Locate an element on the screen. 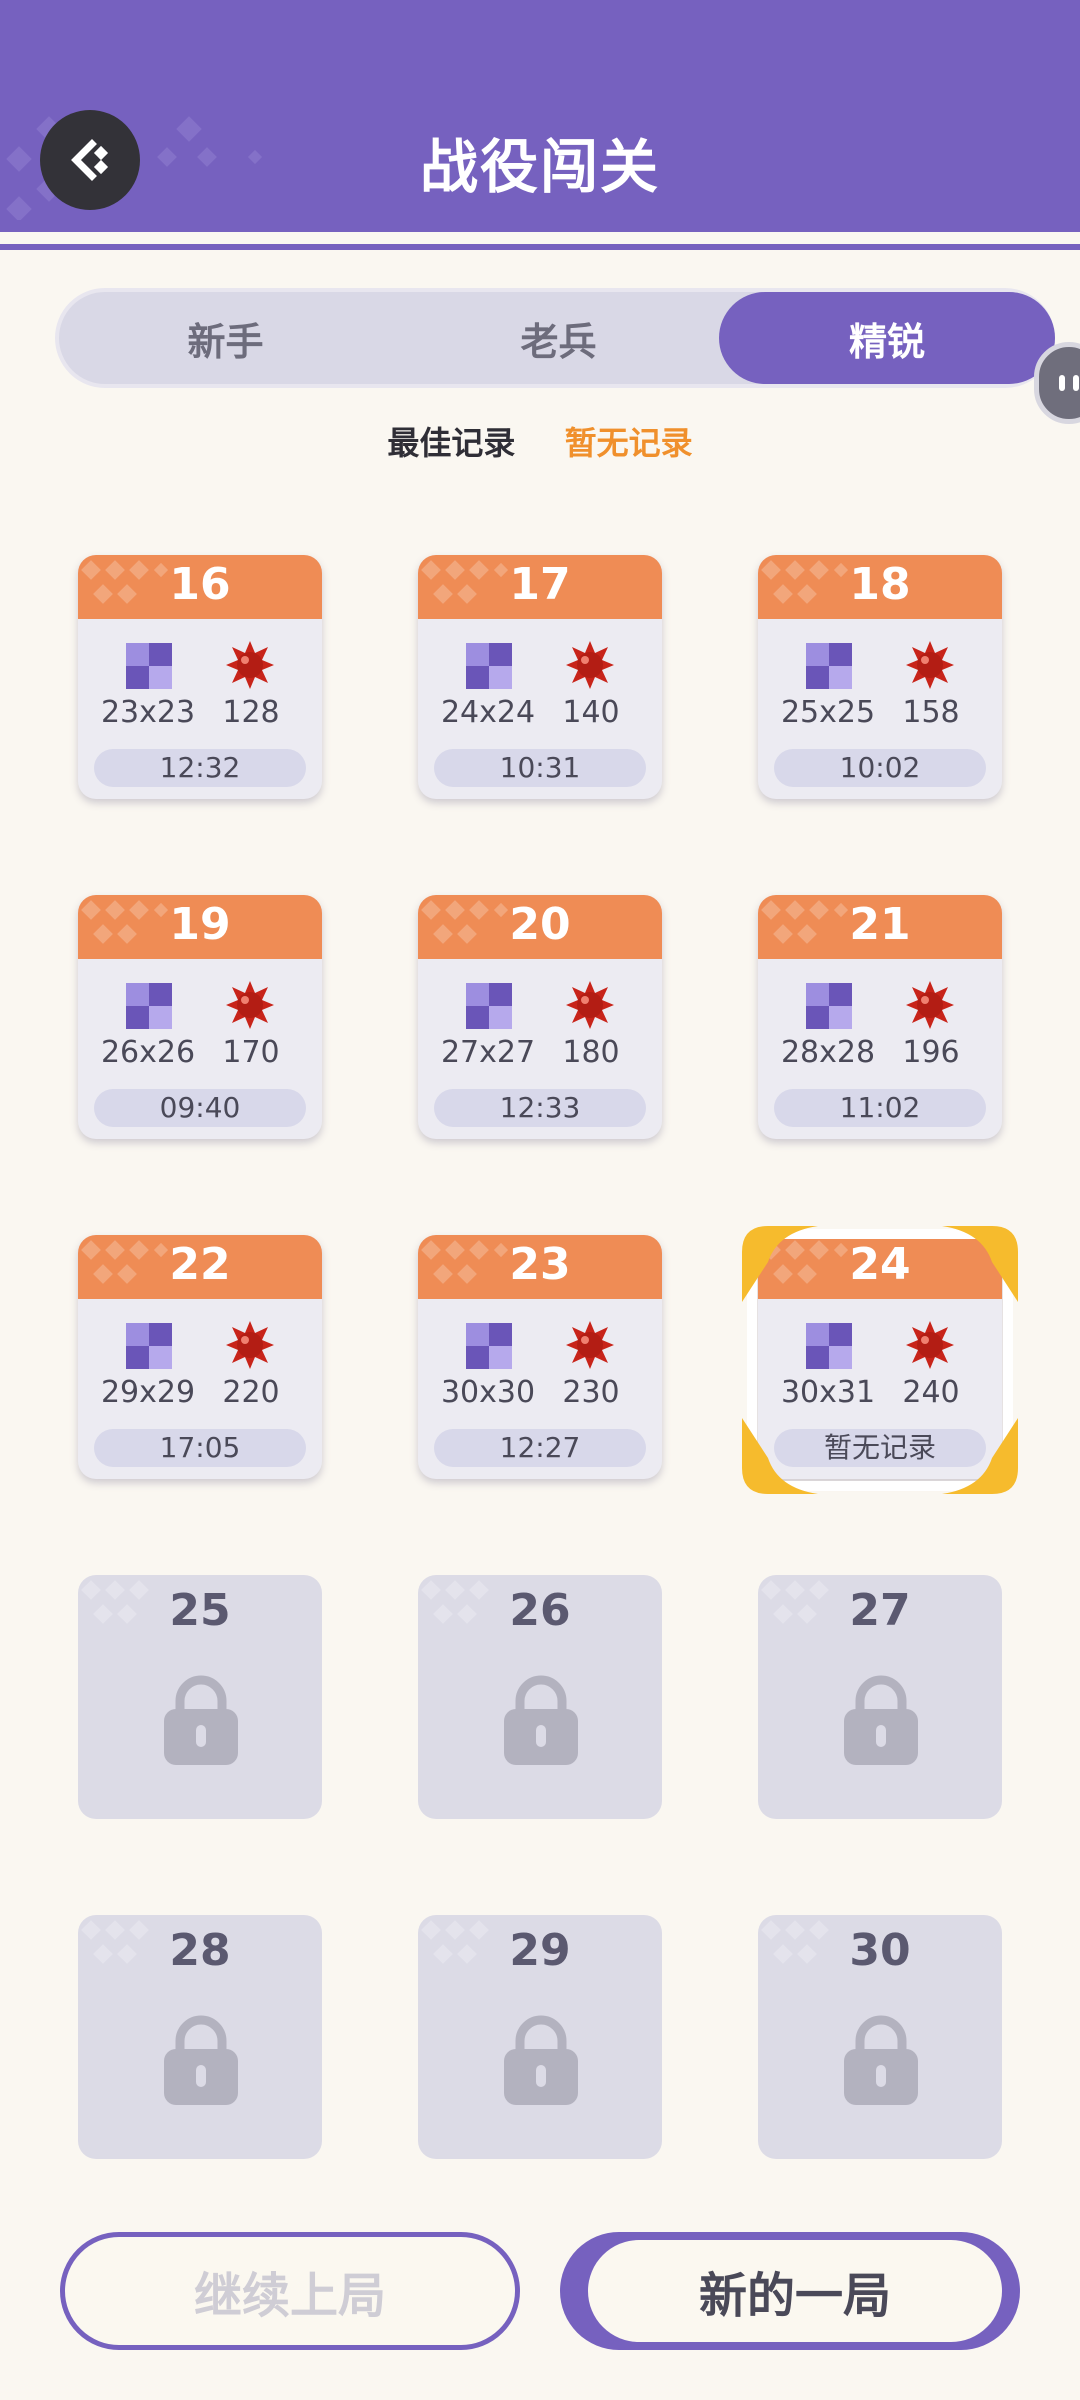 This screenshot has height=2400, width=1080. board-size: 29x29 is located at coordinates (148, 1392).